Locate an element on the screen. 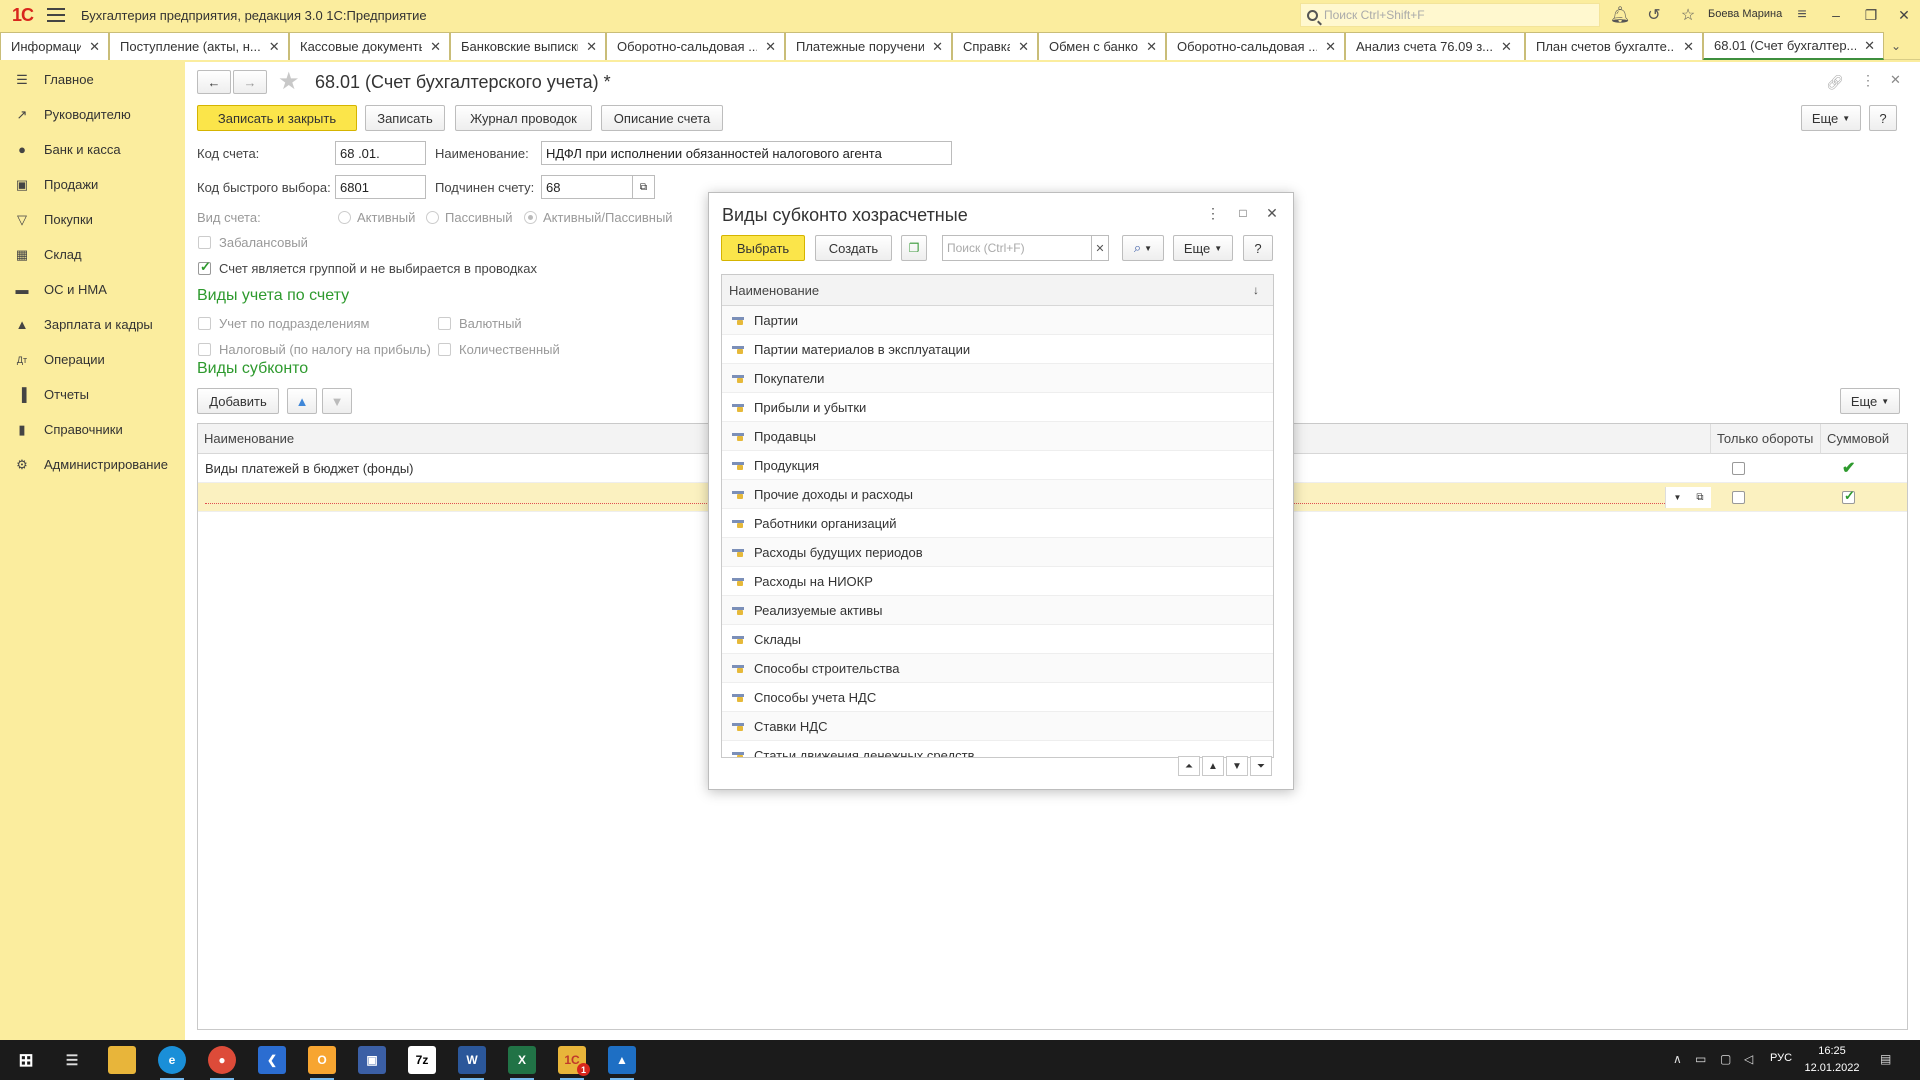  radio-active is located at coordinates (344, 217).